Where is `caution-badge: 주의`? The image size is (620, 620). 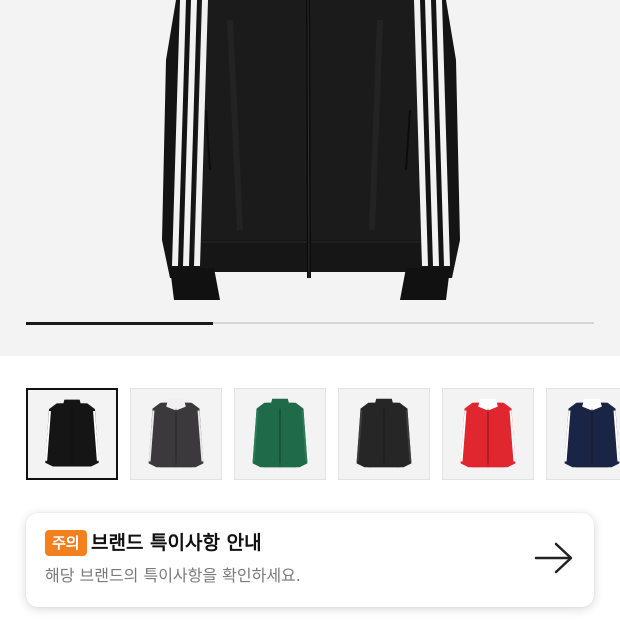
caution-badge: 주의 is located at coordinates (66, 543).